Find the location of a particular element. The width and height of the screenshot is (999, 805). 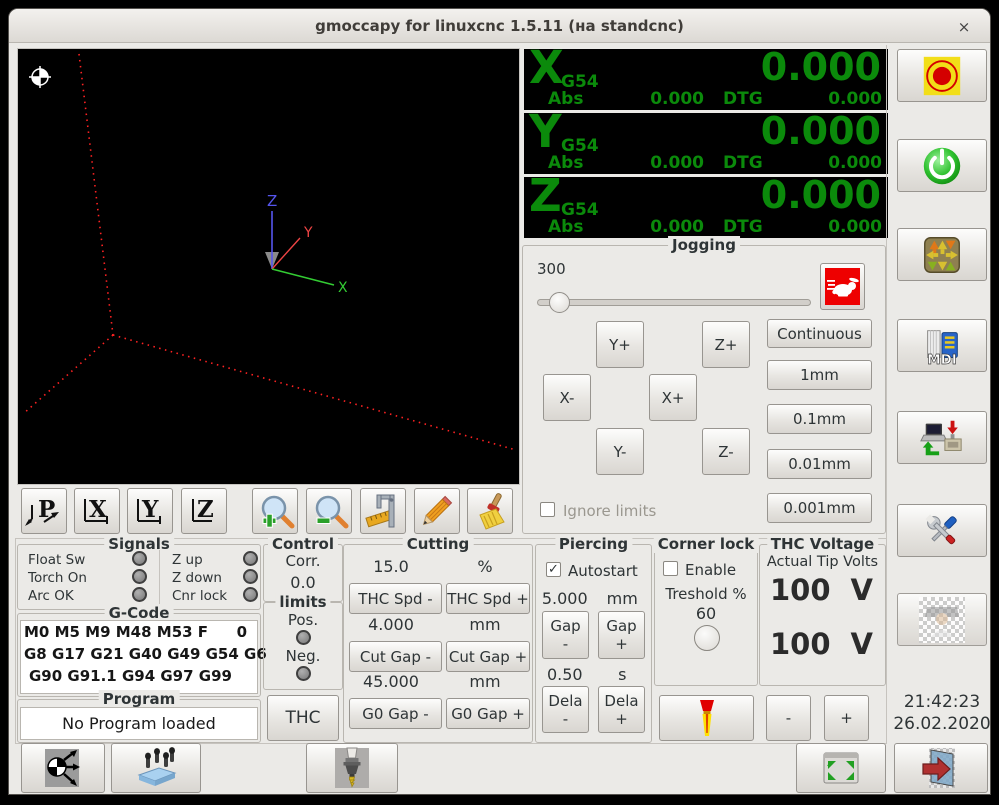

program-status: No Program loaded is located at coordinates (139, 723).